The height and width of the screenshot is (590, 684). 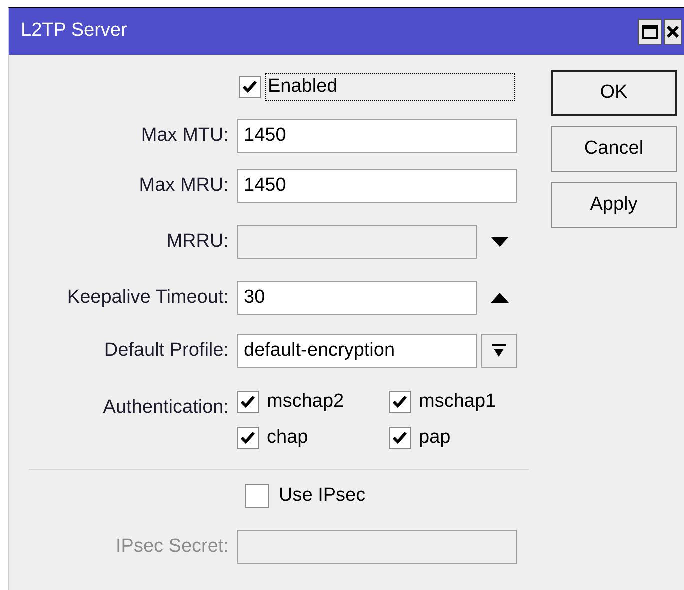 I want to click on dialog-button: OK, so click(x=614, y=93).